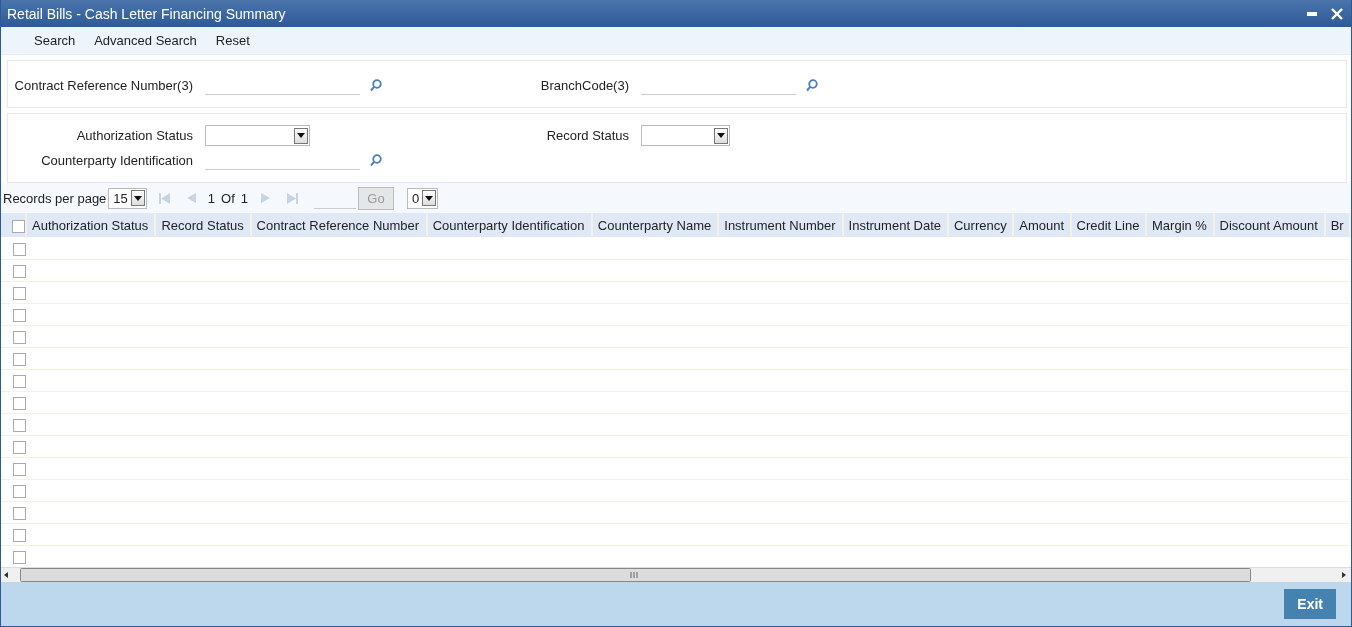  Describe the element at coordinates (103, 85) in the screenshot. I see `field-label: Contract Reference Number(3)` at that location.